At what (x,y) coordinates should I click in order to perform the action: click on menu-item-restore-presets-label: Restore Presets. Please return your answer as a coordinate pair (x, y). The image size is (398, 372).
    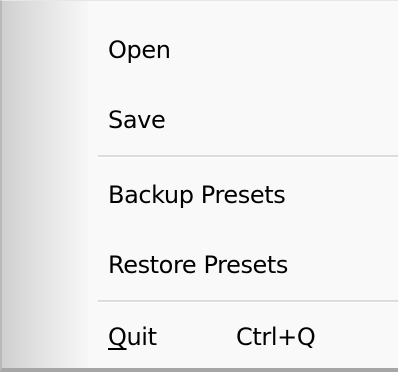
    Looking at the image, I should click on (198, 265).